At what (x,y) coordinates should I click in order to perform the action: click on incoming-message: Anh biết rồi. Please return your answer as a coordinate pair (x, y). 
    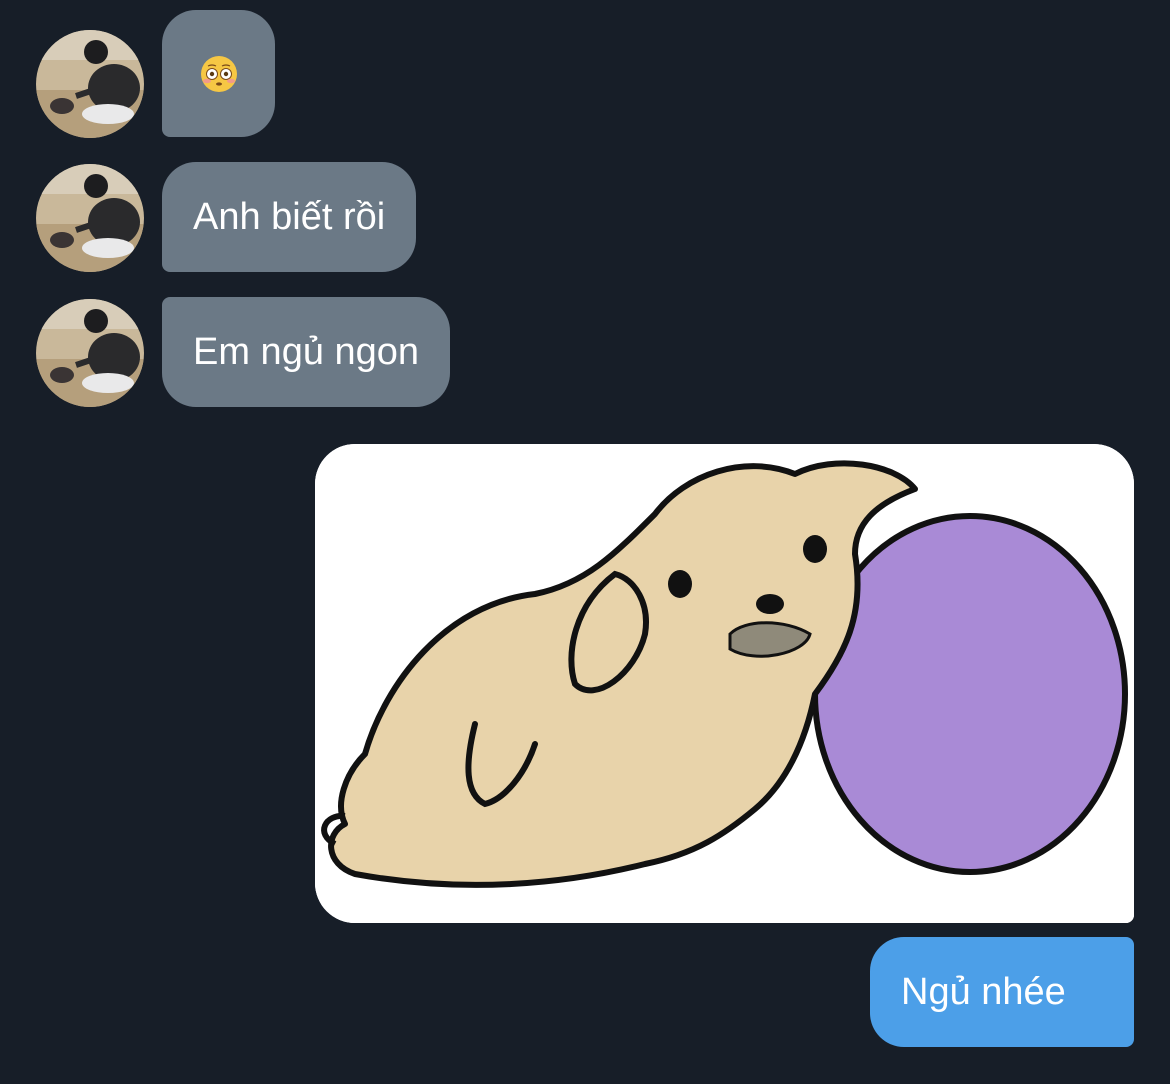
    Looking at the image, I should click on (289, 217).